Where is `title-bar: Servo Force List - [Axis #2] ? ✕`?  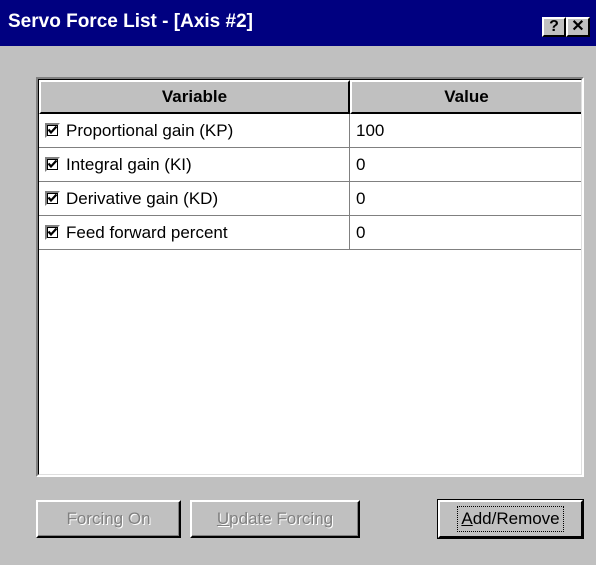
title-bar: Servo Force List - [Axis #2] ? ✕ is located at coordinates (298, 23).